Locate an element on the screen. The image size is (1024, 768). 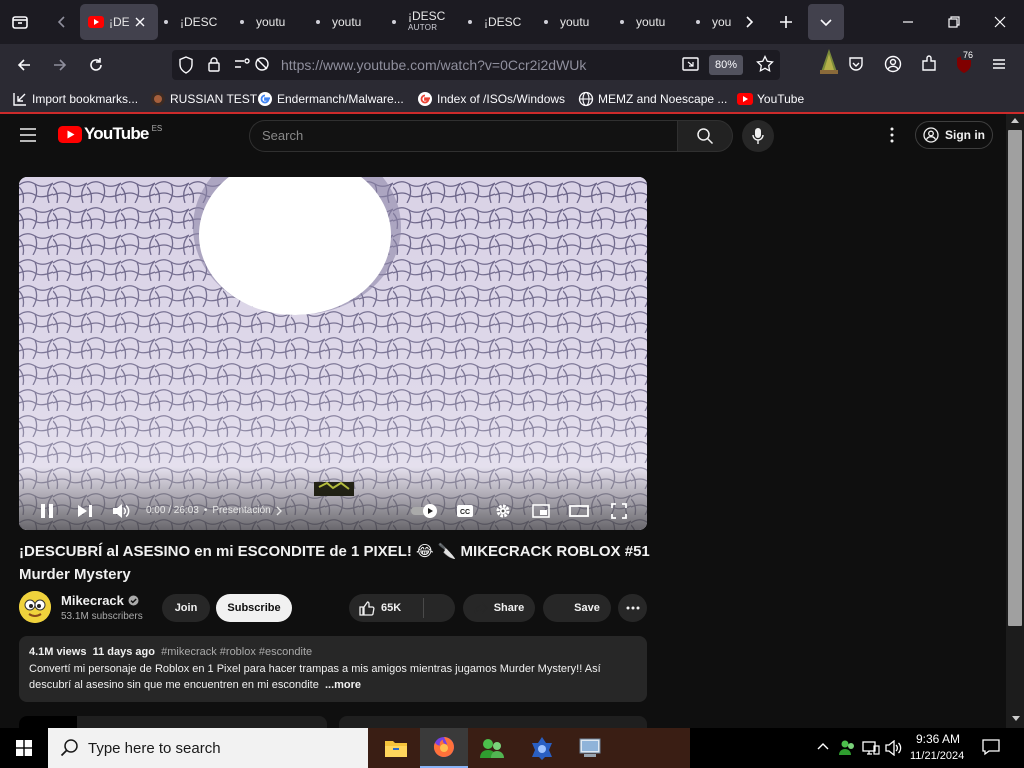
menu-icon is located at coordinates (999, 64).